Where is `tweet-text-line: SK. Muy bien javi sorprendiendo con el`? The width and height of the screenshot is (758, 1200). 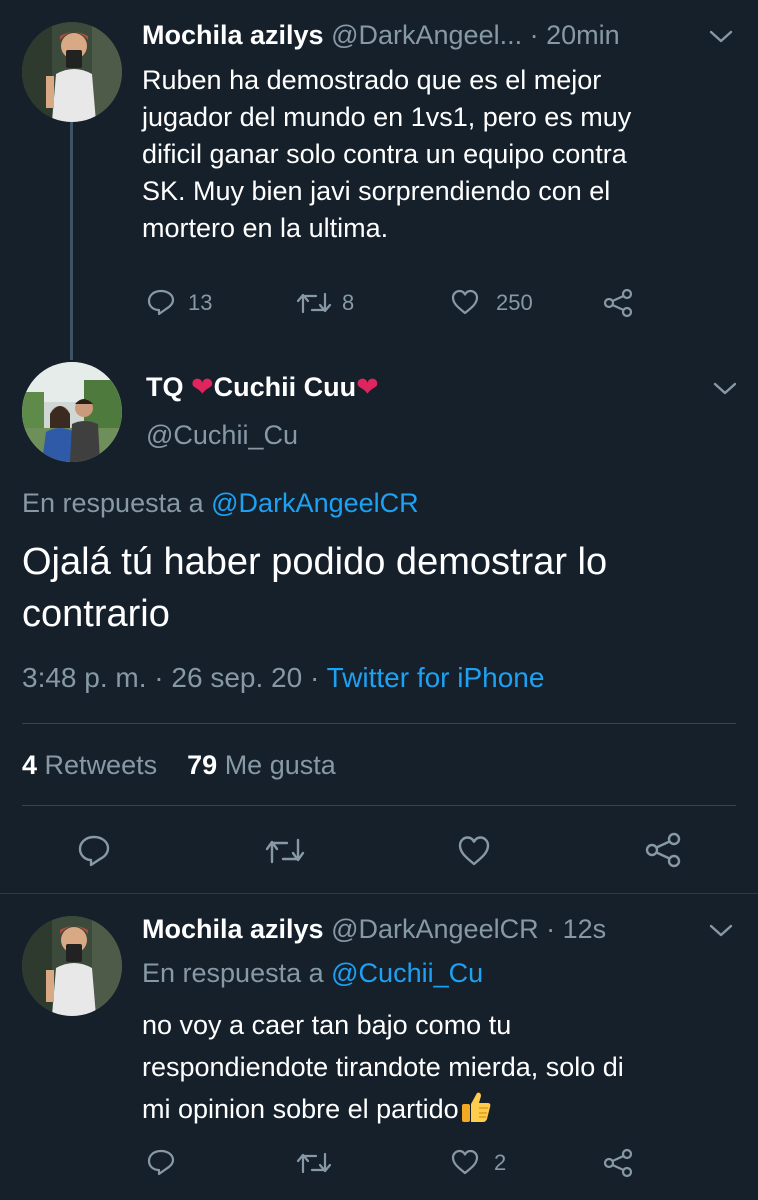 tweet-text-line: SK. Muy bien javi sorprendiendo con el is located at coordinates (376, 191).